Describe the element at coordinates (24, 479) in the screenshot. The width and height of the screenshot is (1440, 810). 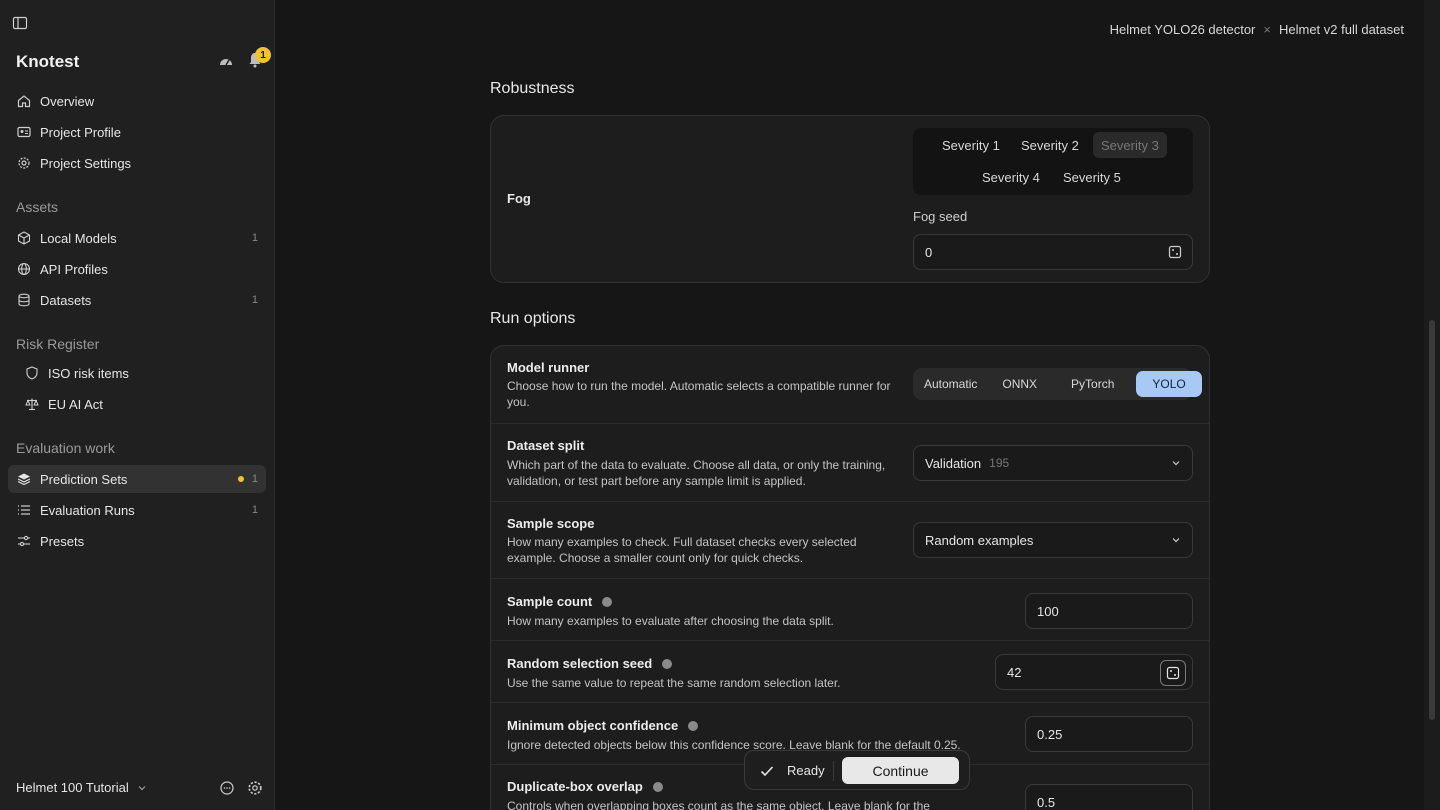
I see `layers-icon` at that location.